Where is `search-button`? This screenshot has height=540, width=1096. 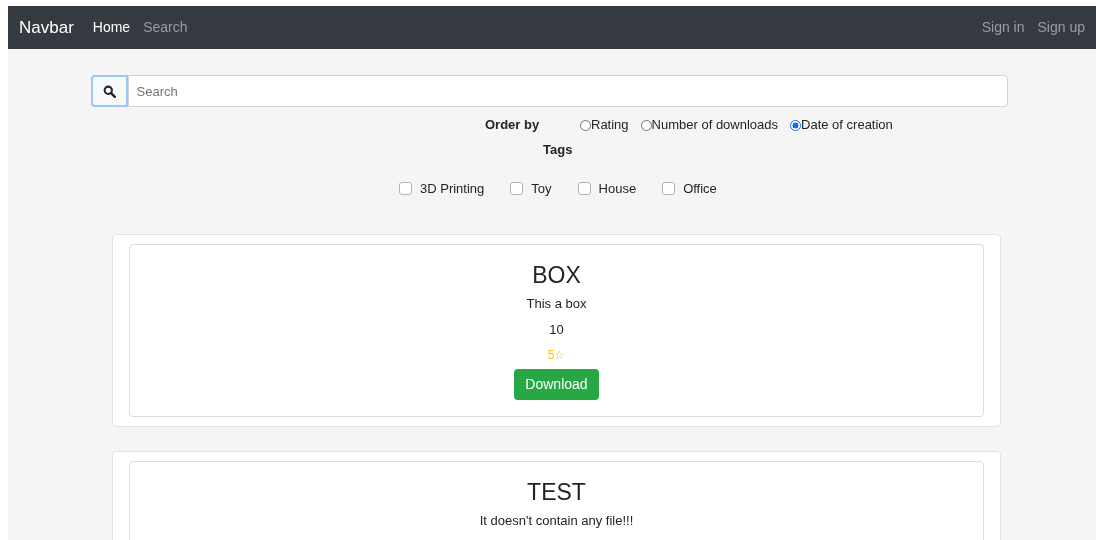
search-button is located at coordinates (109, 91).